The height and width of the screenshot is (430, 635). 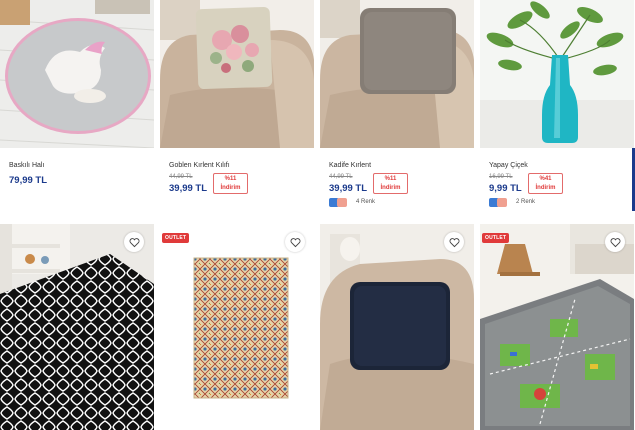 What do you see at coordinates (545, 183) in the screenshot?
I see `discount-badge: %41 İndirim` at bounding box center [545, 183].